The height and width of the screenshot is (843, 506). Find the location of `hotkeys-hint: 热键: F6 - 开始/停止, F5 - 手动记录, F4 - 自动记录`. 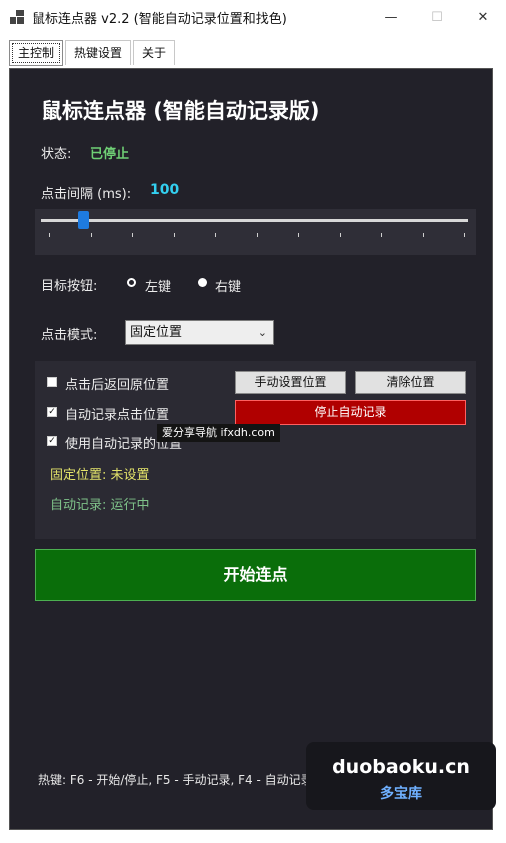

hotkeys-hint: 热键: F6 - 开始/停止, F5 - 手动记录, F4 - 自动记录 is located at coordinates (175, 780).